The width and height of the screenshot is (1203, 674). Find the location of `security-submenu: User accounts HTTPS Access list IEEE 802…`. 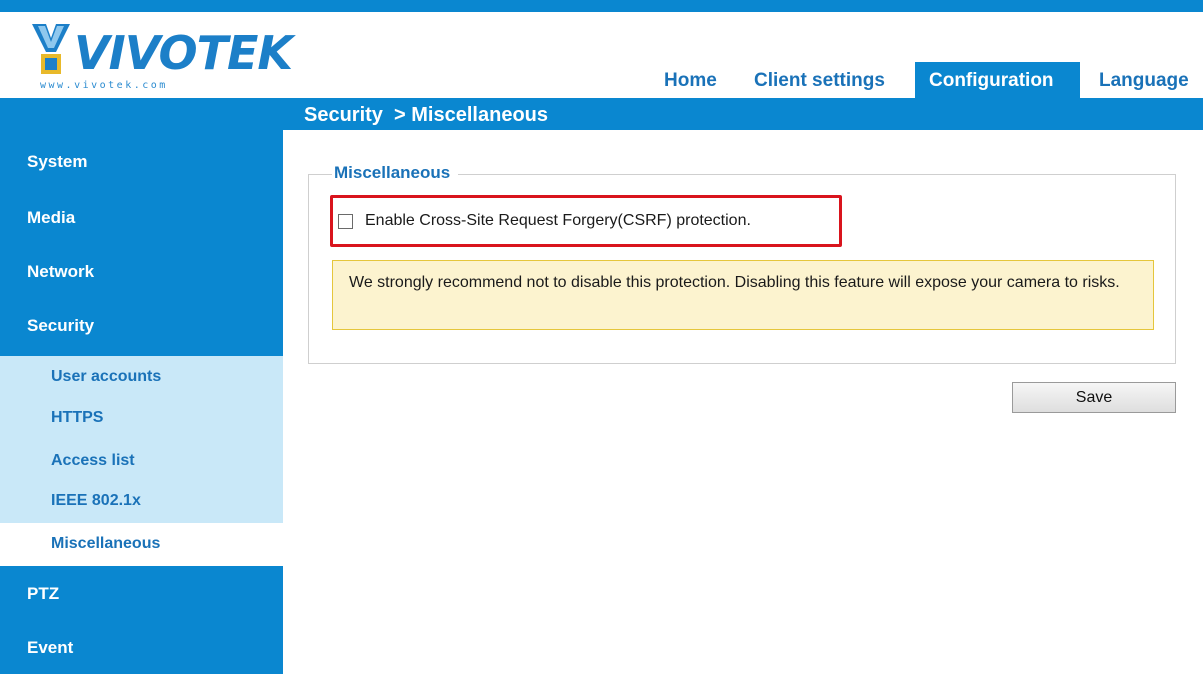

security-submenu: User accounts HTTPS Access list IEEE 802… is located at coordinates (141, 461).